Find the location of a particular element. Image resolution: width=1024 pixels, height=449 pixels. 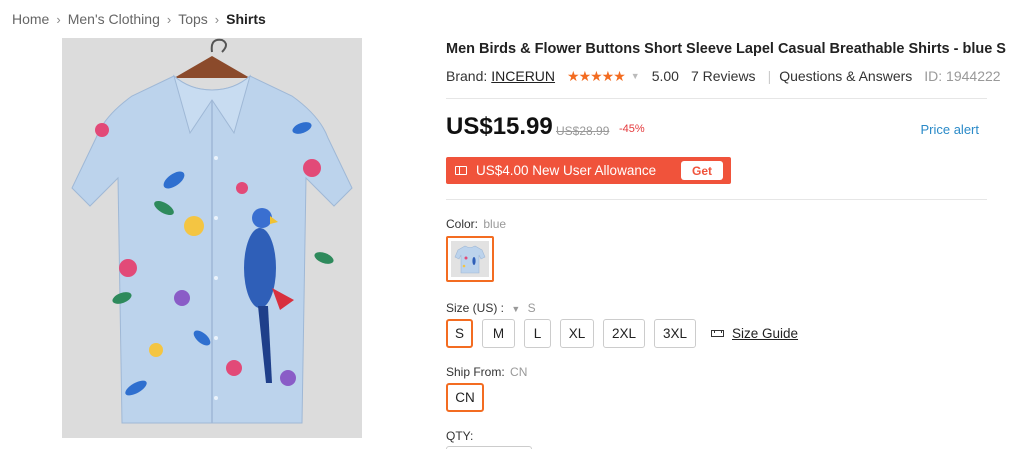

size-options: S M L XL 2XL 3XL Size Guide is located at coordinates (622, 333).